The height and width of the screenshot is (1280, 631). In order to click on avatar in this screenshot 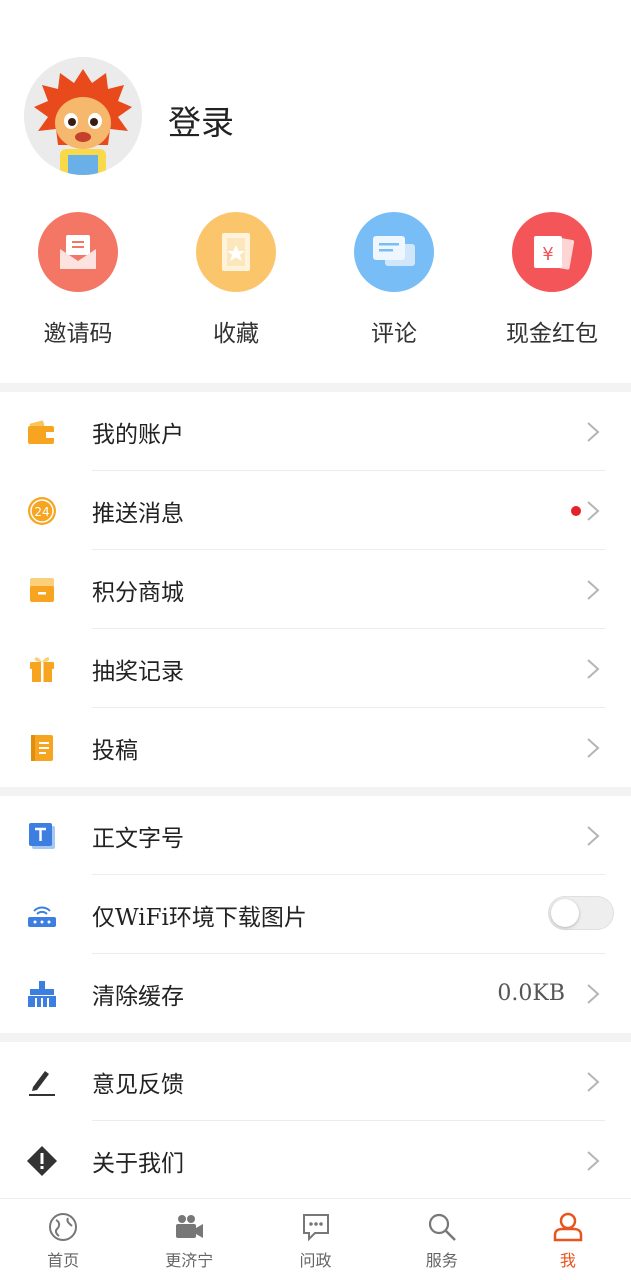, I will do `click(83, 116)`.